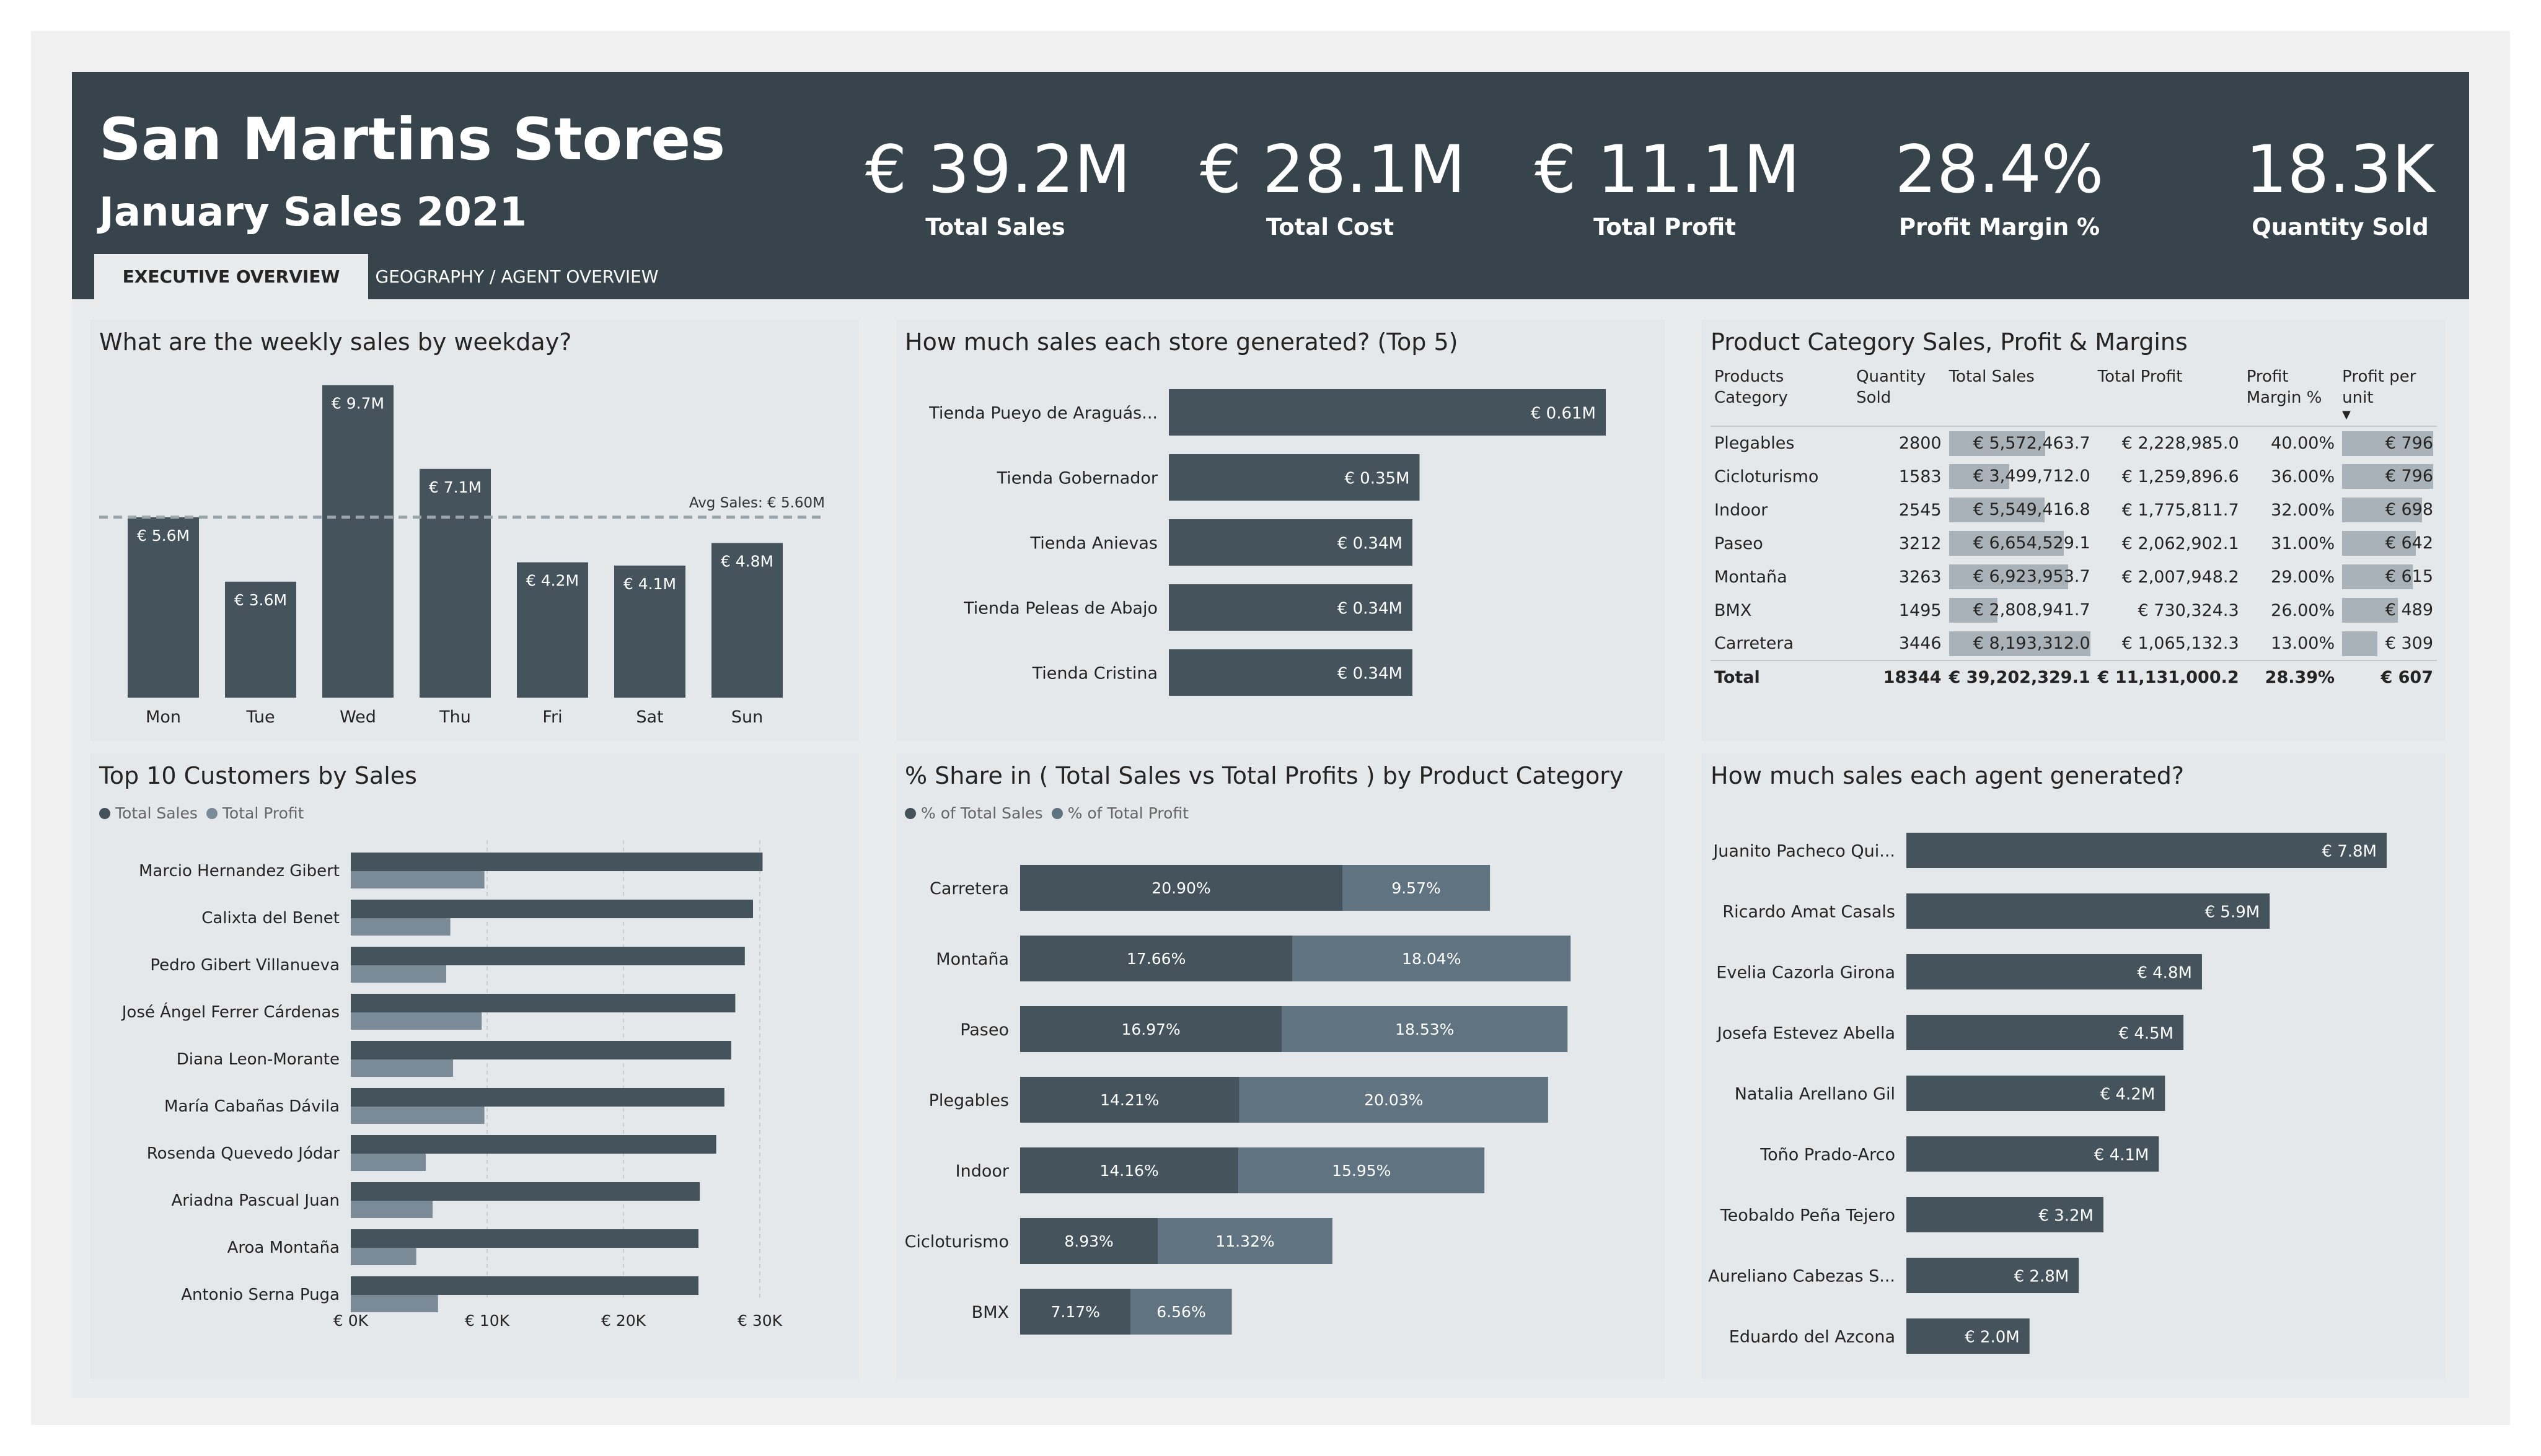 This screenshot has width=2541, height=1456. Describe the element at coordinates (2180, 510) in the screenshot. I see `cell-total-profit: € 1,775,811.7` at that location.